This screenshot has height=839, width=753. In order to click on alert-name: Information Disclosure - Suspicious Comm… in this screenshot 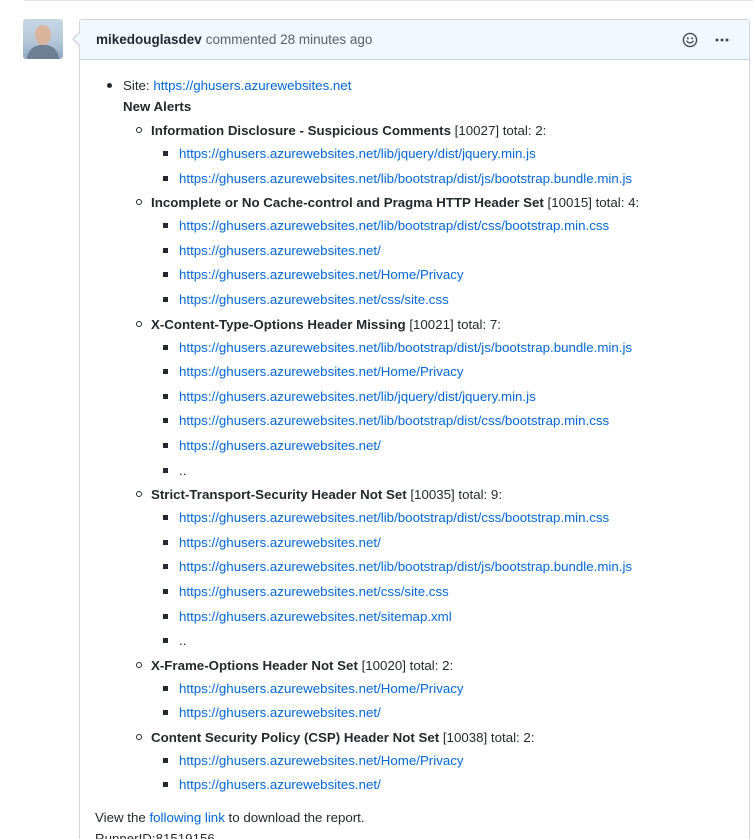, I will do `click(301, 130)`.